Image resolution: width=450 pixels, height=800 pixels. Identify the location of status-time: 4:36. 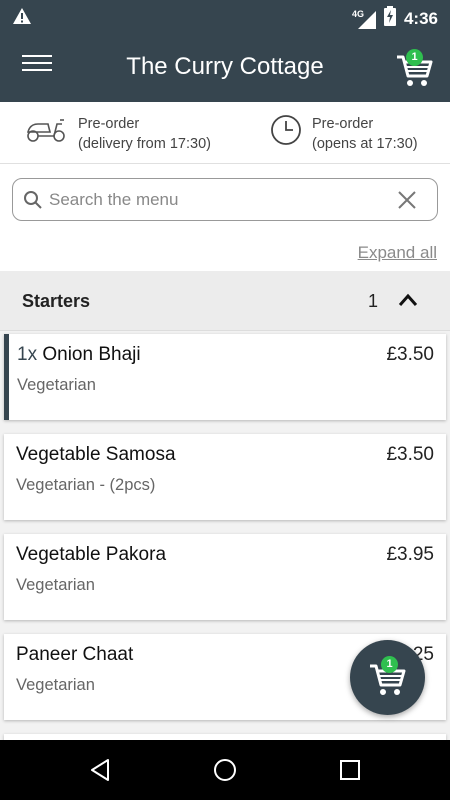
(420, 18).